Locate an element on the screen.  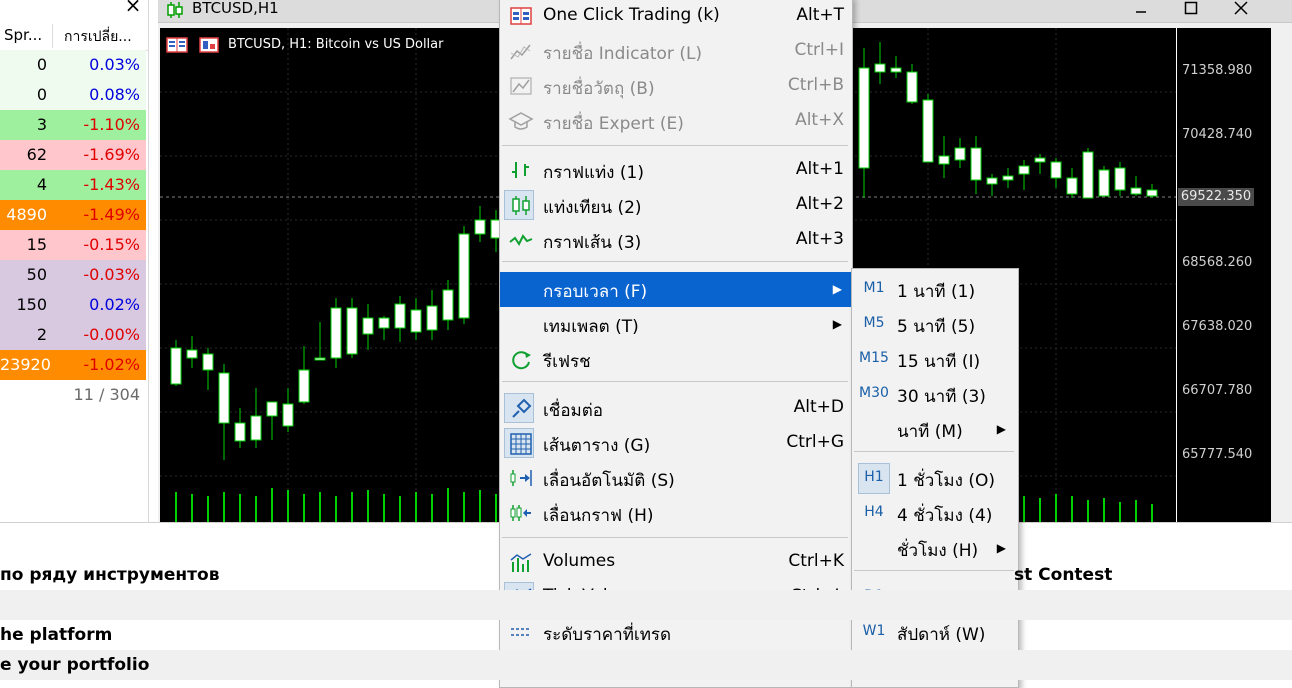
menu-item: กราฟแท่ง (1) Alt+1 is located at coordinates (676, 170).